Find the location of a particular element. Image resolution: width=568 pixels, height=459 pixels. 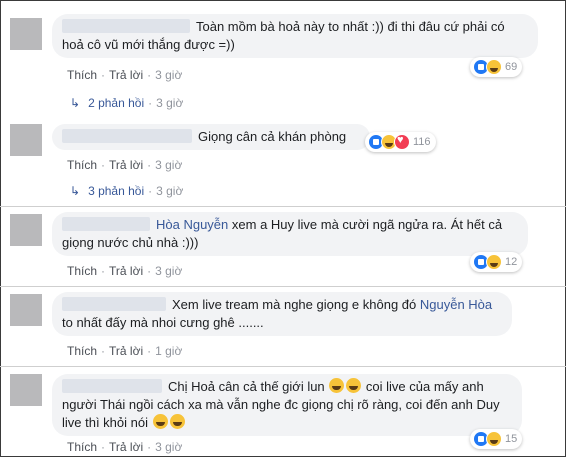

view-replies: ↳ 2 phản hồi · 3 giờ is located at coordinates (126, 103).